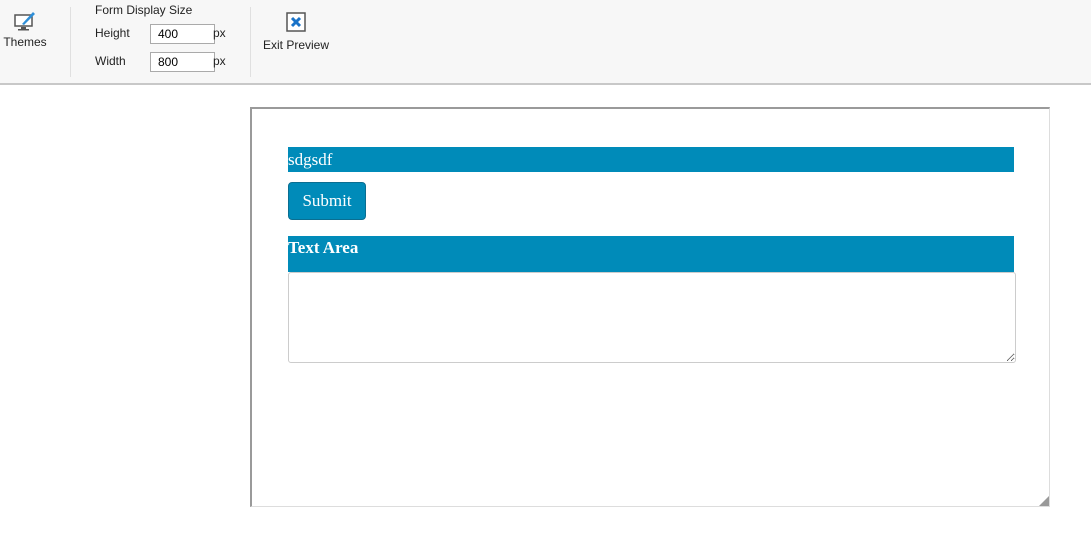 This screenshot has height=560, width=1091. What do you see at coordinates (296, 22) in the screenshot?
I see `close-icon` at bounding box center [296, 22].